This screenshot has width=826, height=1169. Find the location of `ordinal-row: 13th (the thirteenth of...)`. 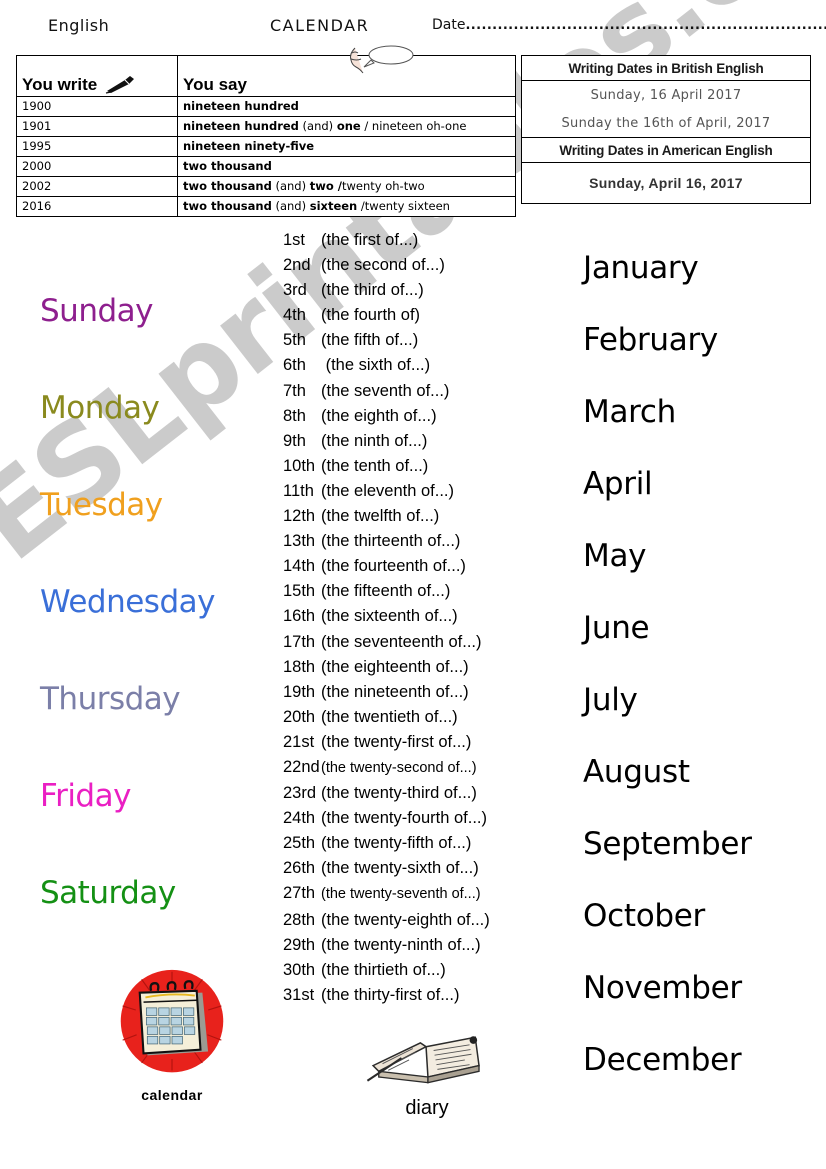

ordinal-row: 13th (the thirteenth of...) is located at coordinates (418, 541).